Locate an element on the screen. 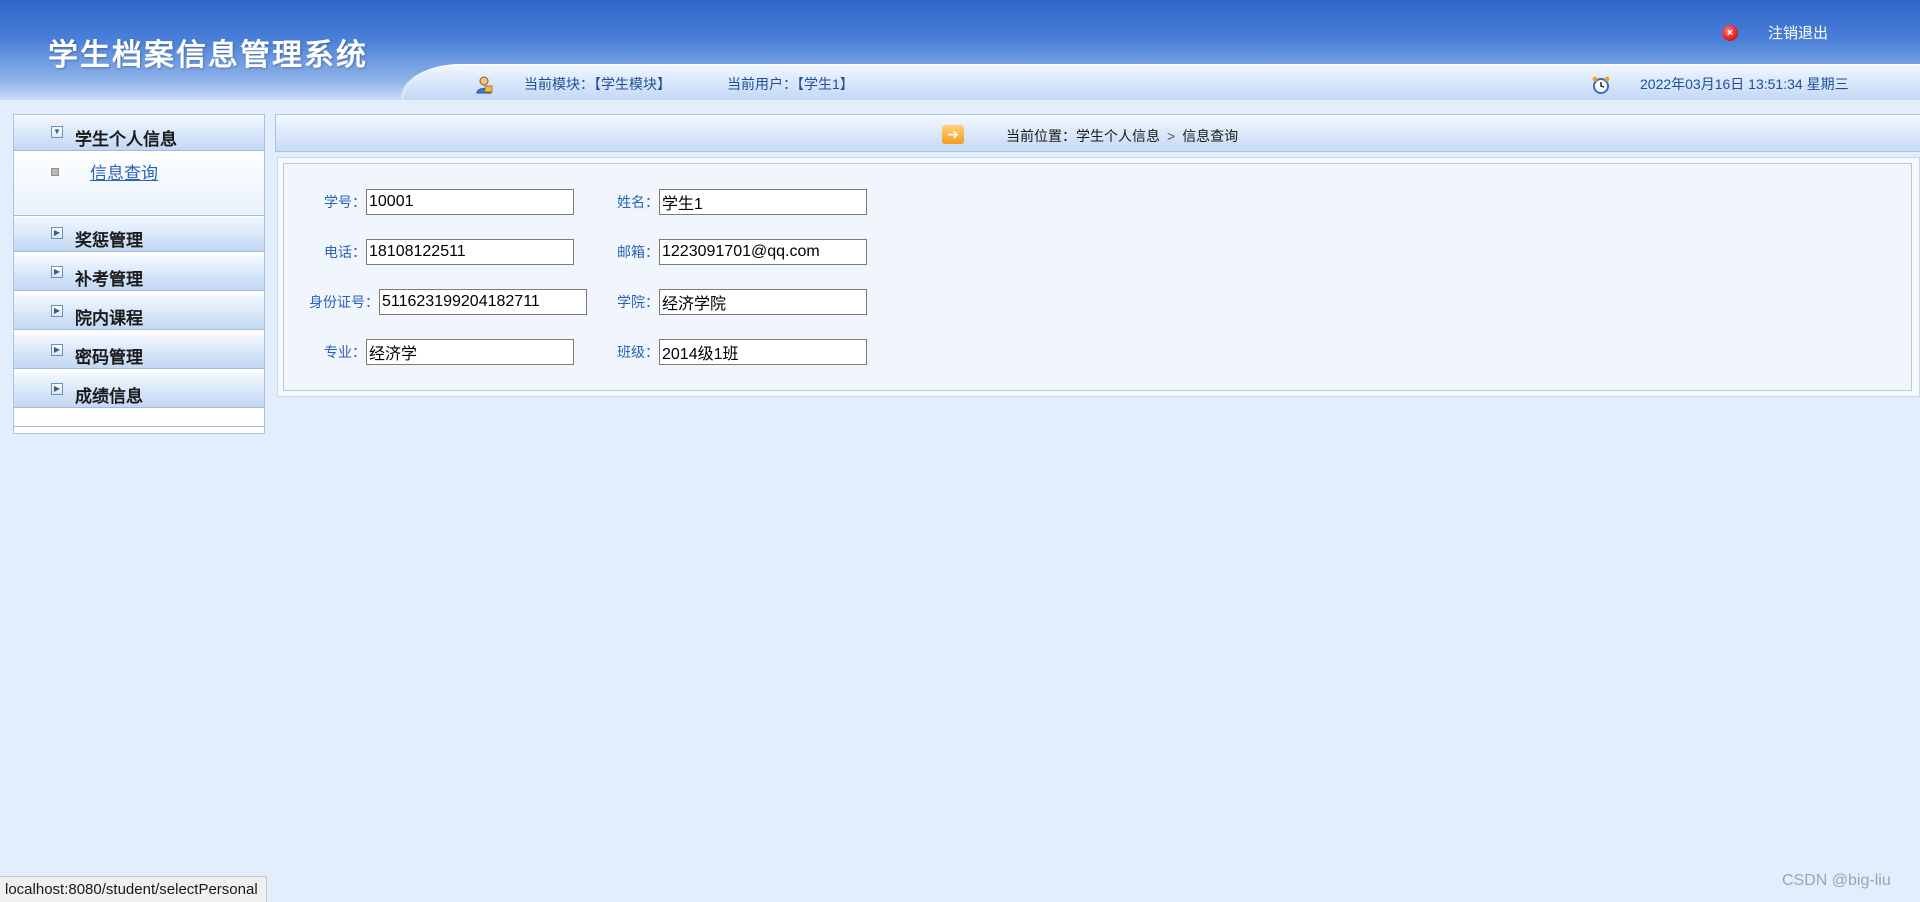 This screenshot has height=902, width=1920. app-title: 学生档案信息管理系统 is located at coordinates (208, 55).